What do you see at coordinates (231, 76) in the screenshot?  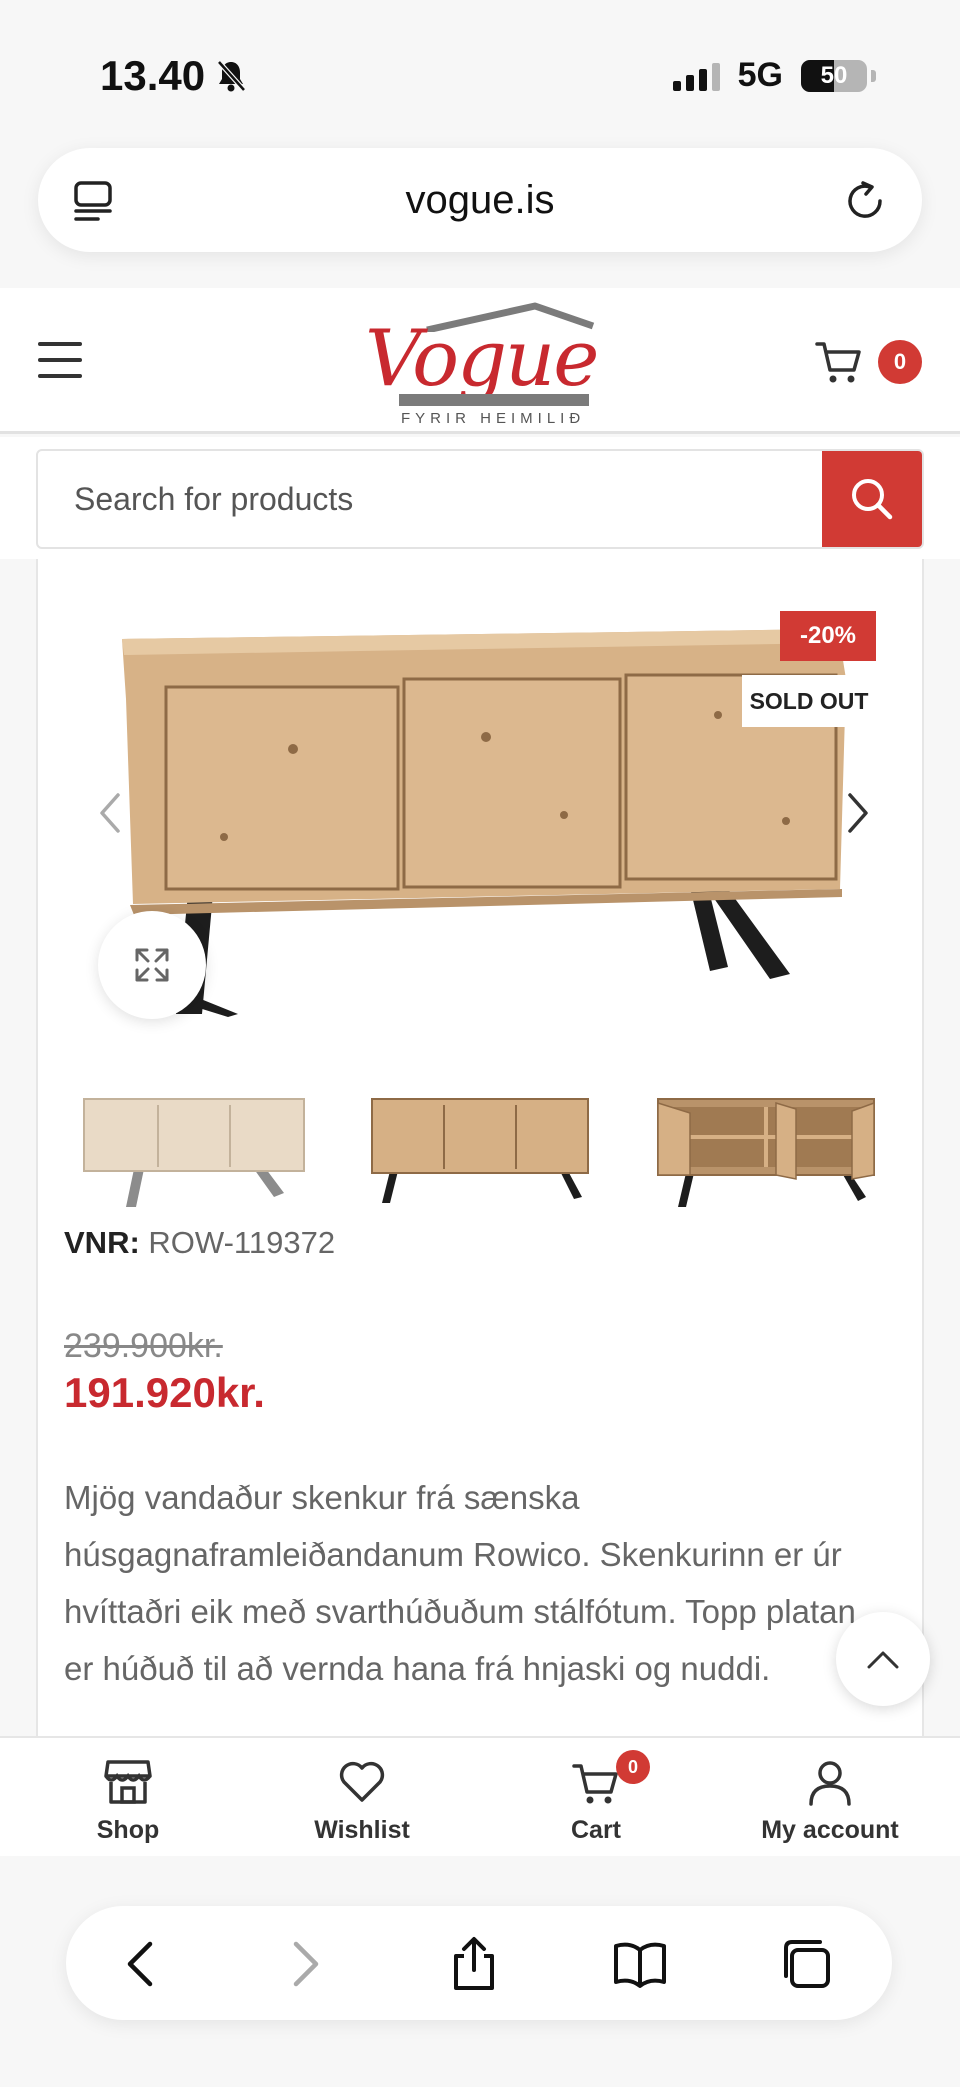 I see `bell-muted-icon` at bounding box center [231, 76].